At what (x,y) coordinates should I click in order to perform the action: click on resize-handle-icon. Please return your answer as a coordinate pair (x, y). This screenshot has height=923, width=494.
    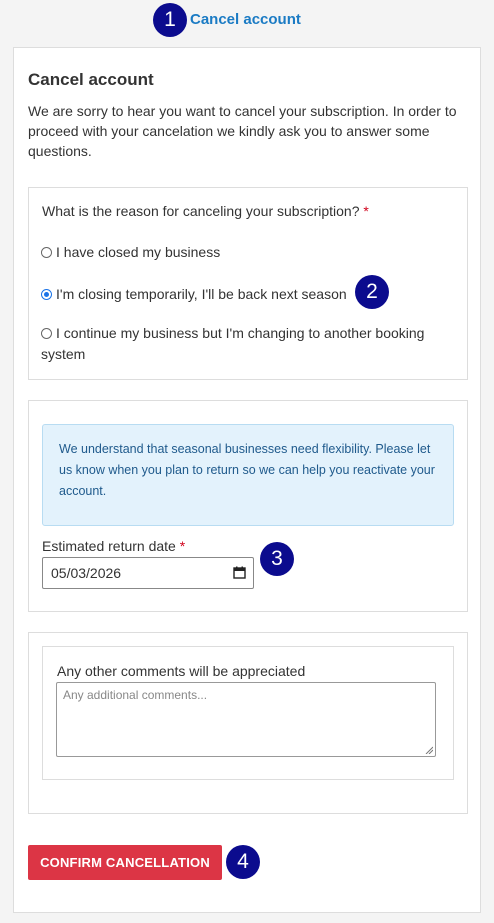
    Looking at the image, I should click on (429, 750).